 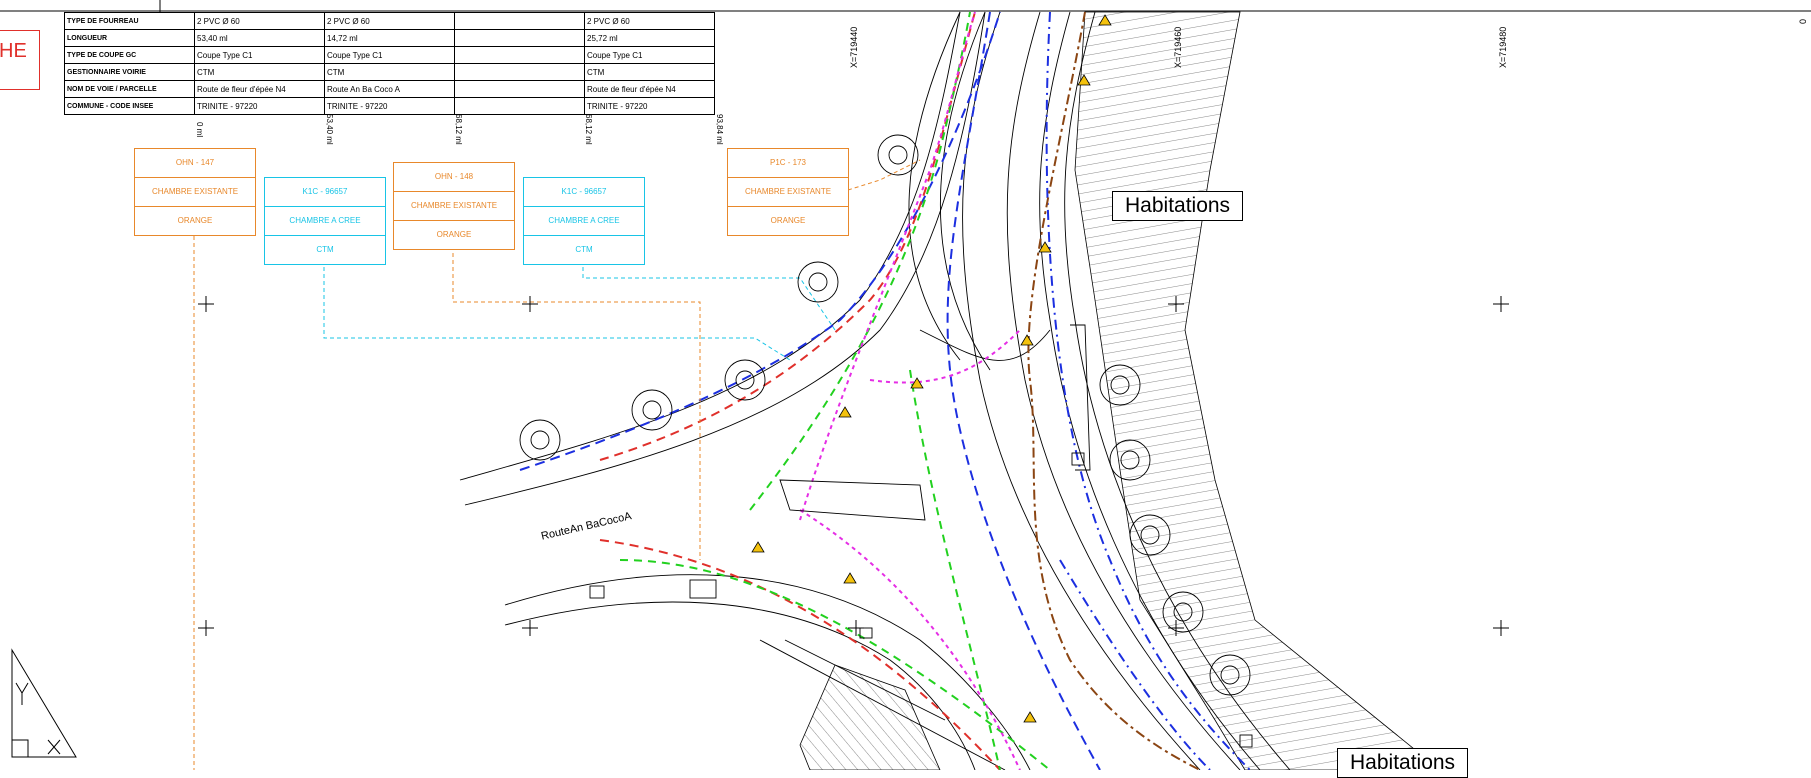 What do you see at coordinates (1803, 21) in the screenshot?
I see `corner-label: 0` at bounding box center [1803, 21].